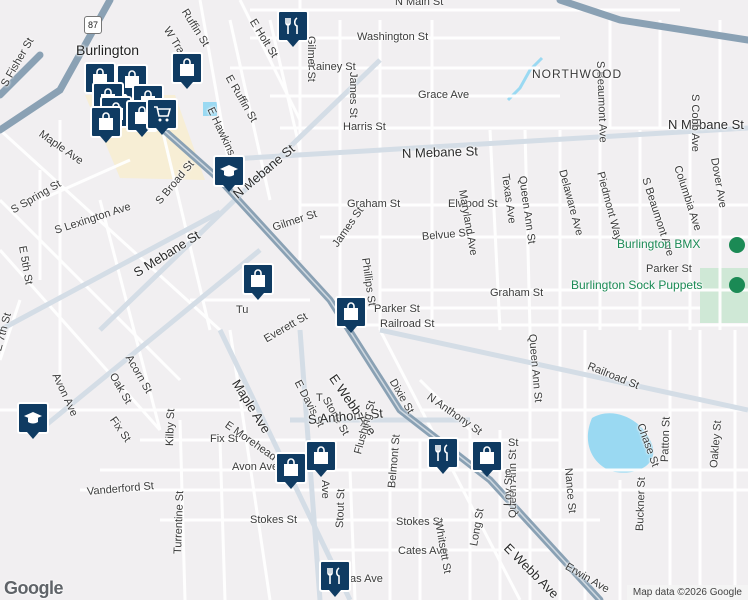 The width and height of the screenshot is (748, 600). I want to click on poi-label-sock-puppets: Burlington Sock Puppets, so click(636, 285).